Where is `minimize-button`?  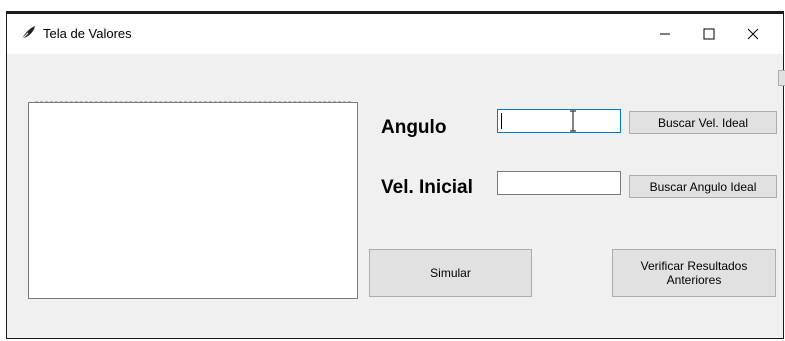
minimize-button is located at coordinates (665, 34).